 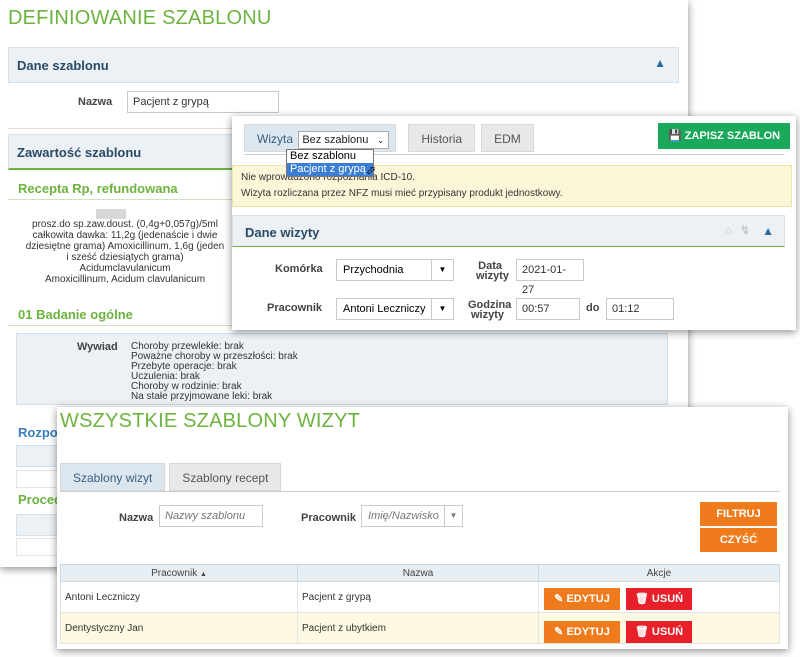 I want to click on pracownik-filter-label: Pracownik, so click(x=329, y=518).